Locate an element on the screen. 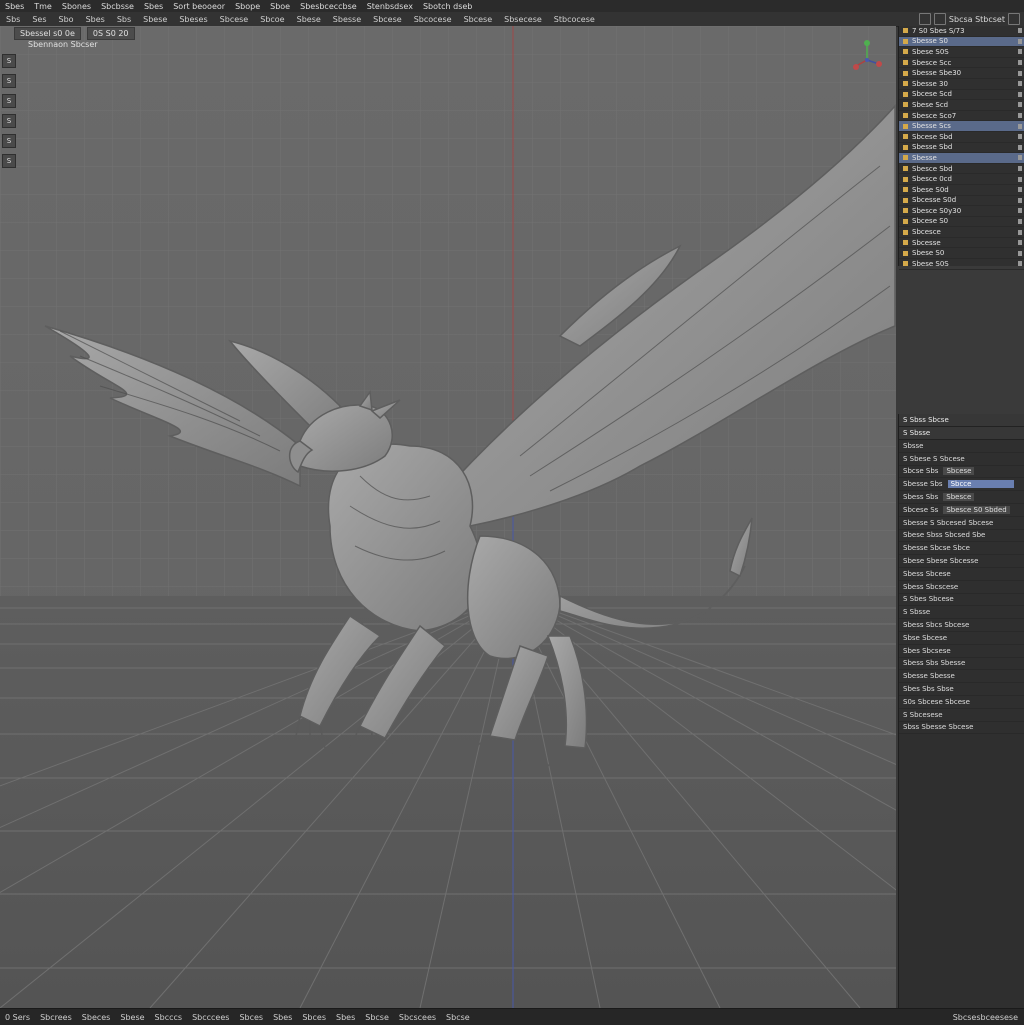  property-row: S Sbese S Sbcese is located at coordinates (961, 459).